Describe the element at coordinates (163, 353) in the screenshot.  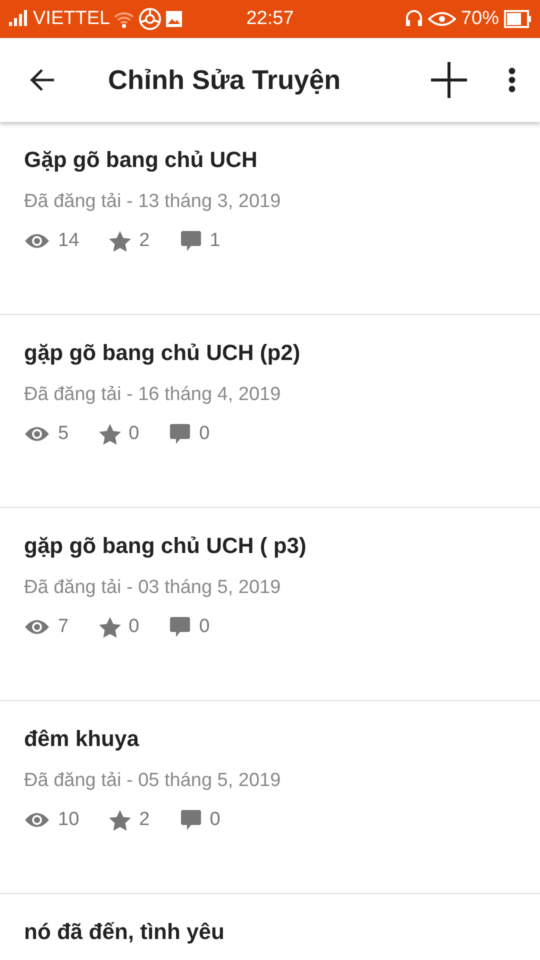
I see `story-title: gặp gõ bang chủ UCH (p2)` at that location.